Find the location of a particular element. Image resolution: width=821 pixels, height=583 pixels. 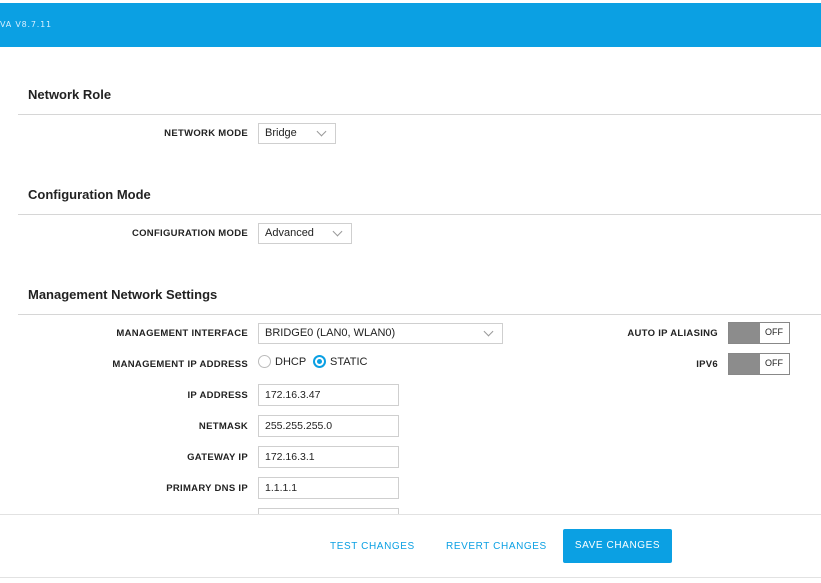

auto-ip-aliasing-toggle: OFF is located at coordinates (759, 333).